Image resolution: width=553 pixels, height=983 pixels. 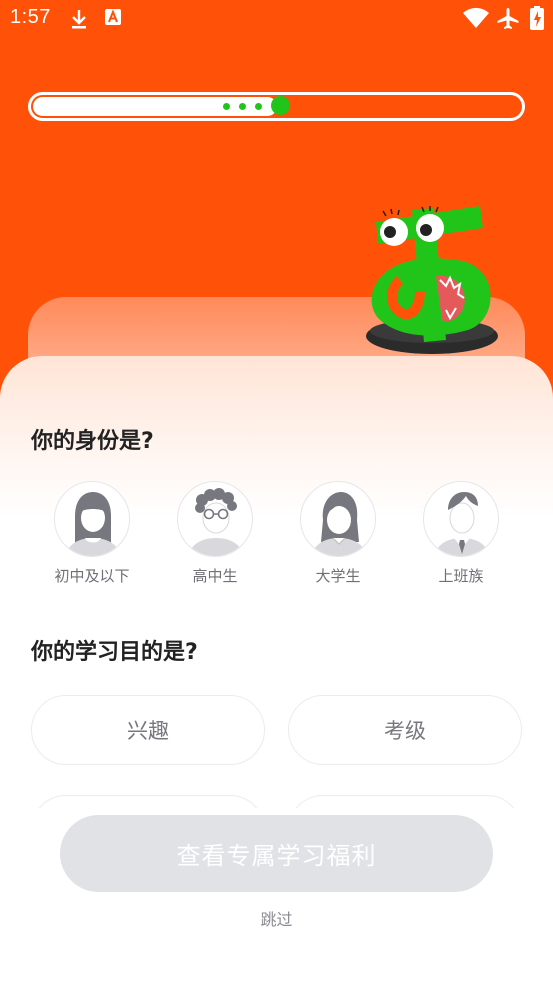 What do you see at coordinates (92, 576) in the screenshot?
I see `identity-label: 初中及以下` at bounding box center [92, 576].